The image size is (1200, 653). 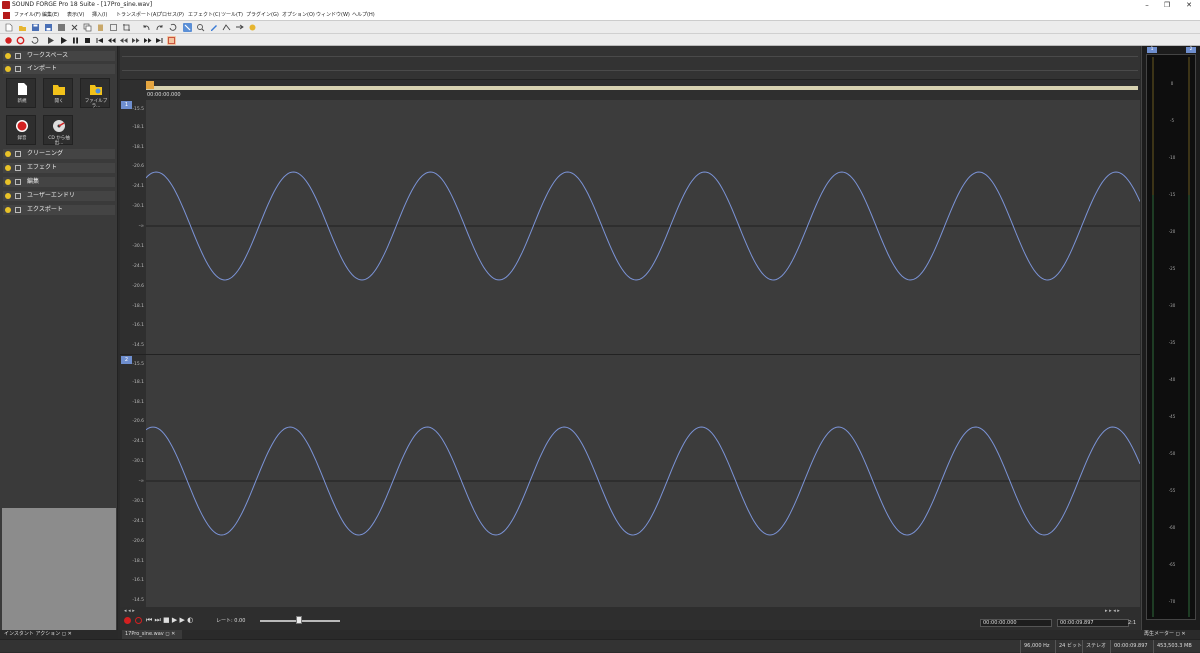 I want to click on rewind-icon, so click(x=123, y=40).